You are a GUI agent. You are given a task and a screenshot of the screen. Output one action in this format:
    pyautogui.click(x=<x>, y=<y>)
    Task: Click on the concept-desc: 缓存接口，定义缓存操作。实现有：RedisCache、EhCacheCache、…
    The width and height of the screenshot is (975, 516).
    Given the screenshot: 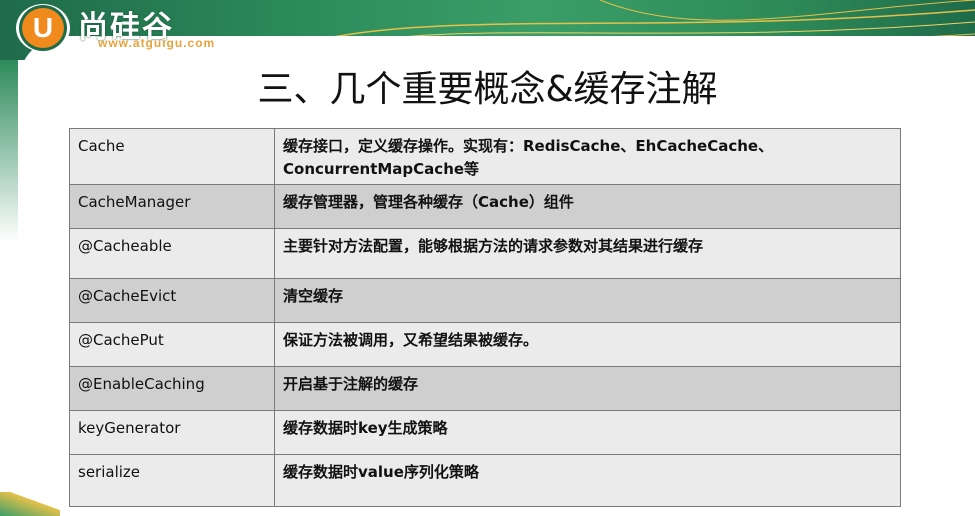 What is the action you would take?
    pyautogui.click(x=587, y=156)
    